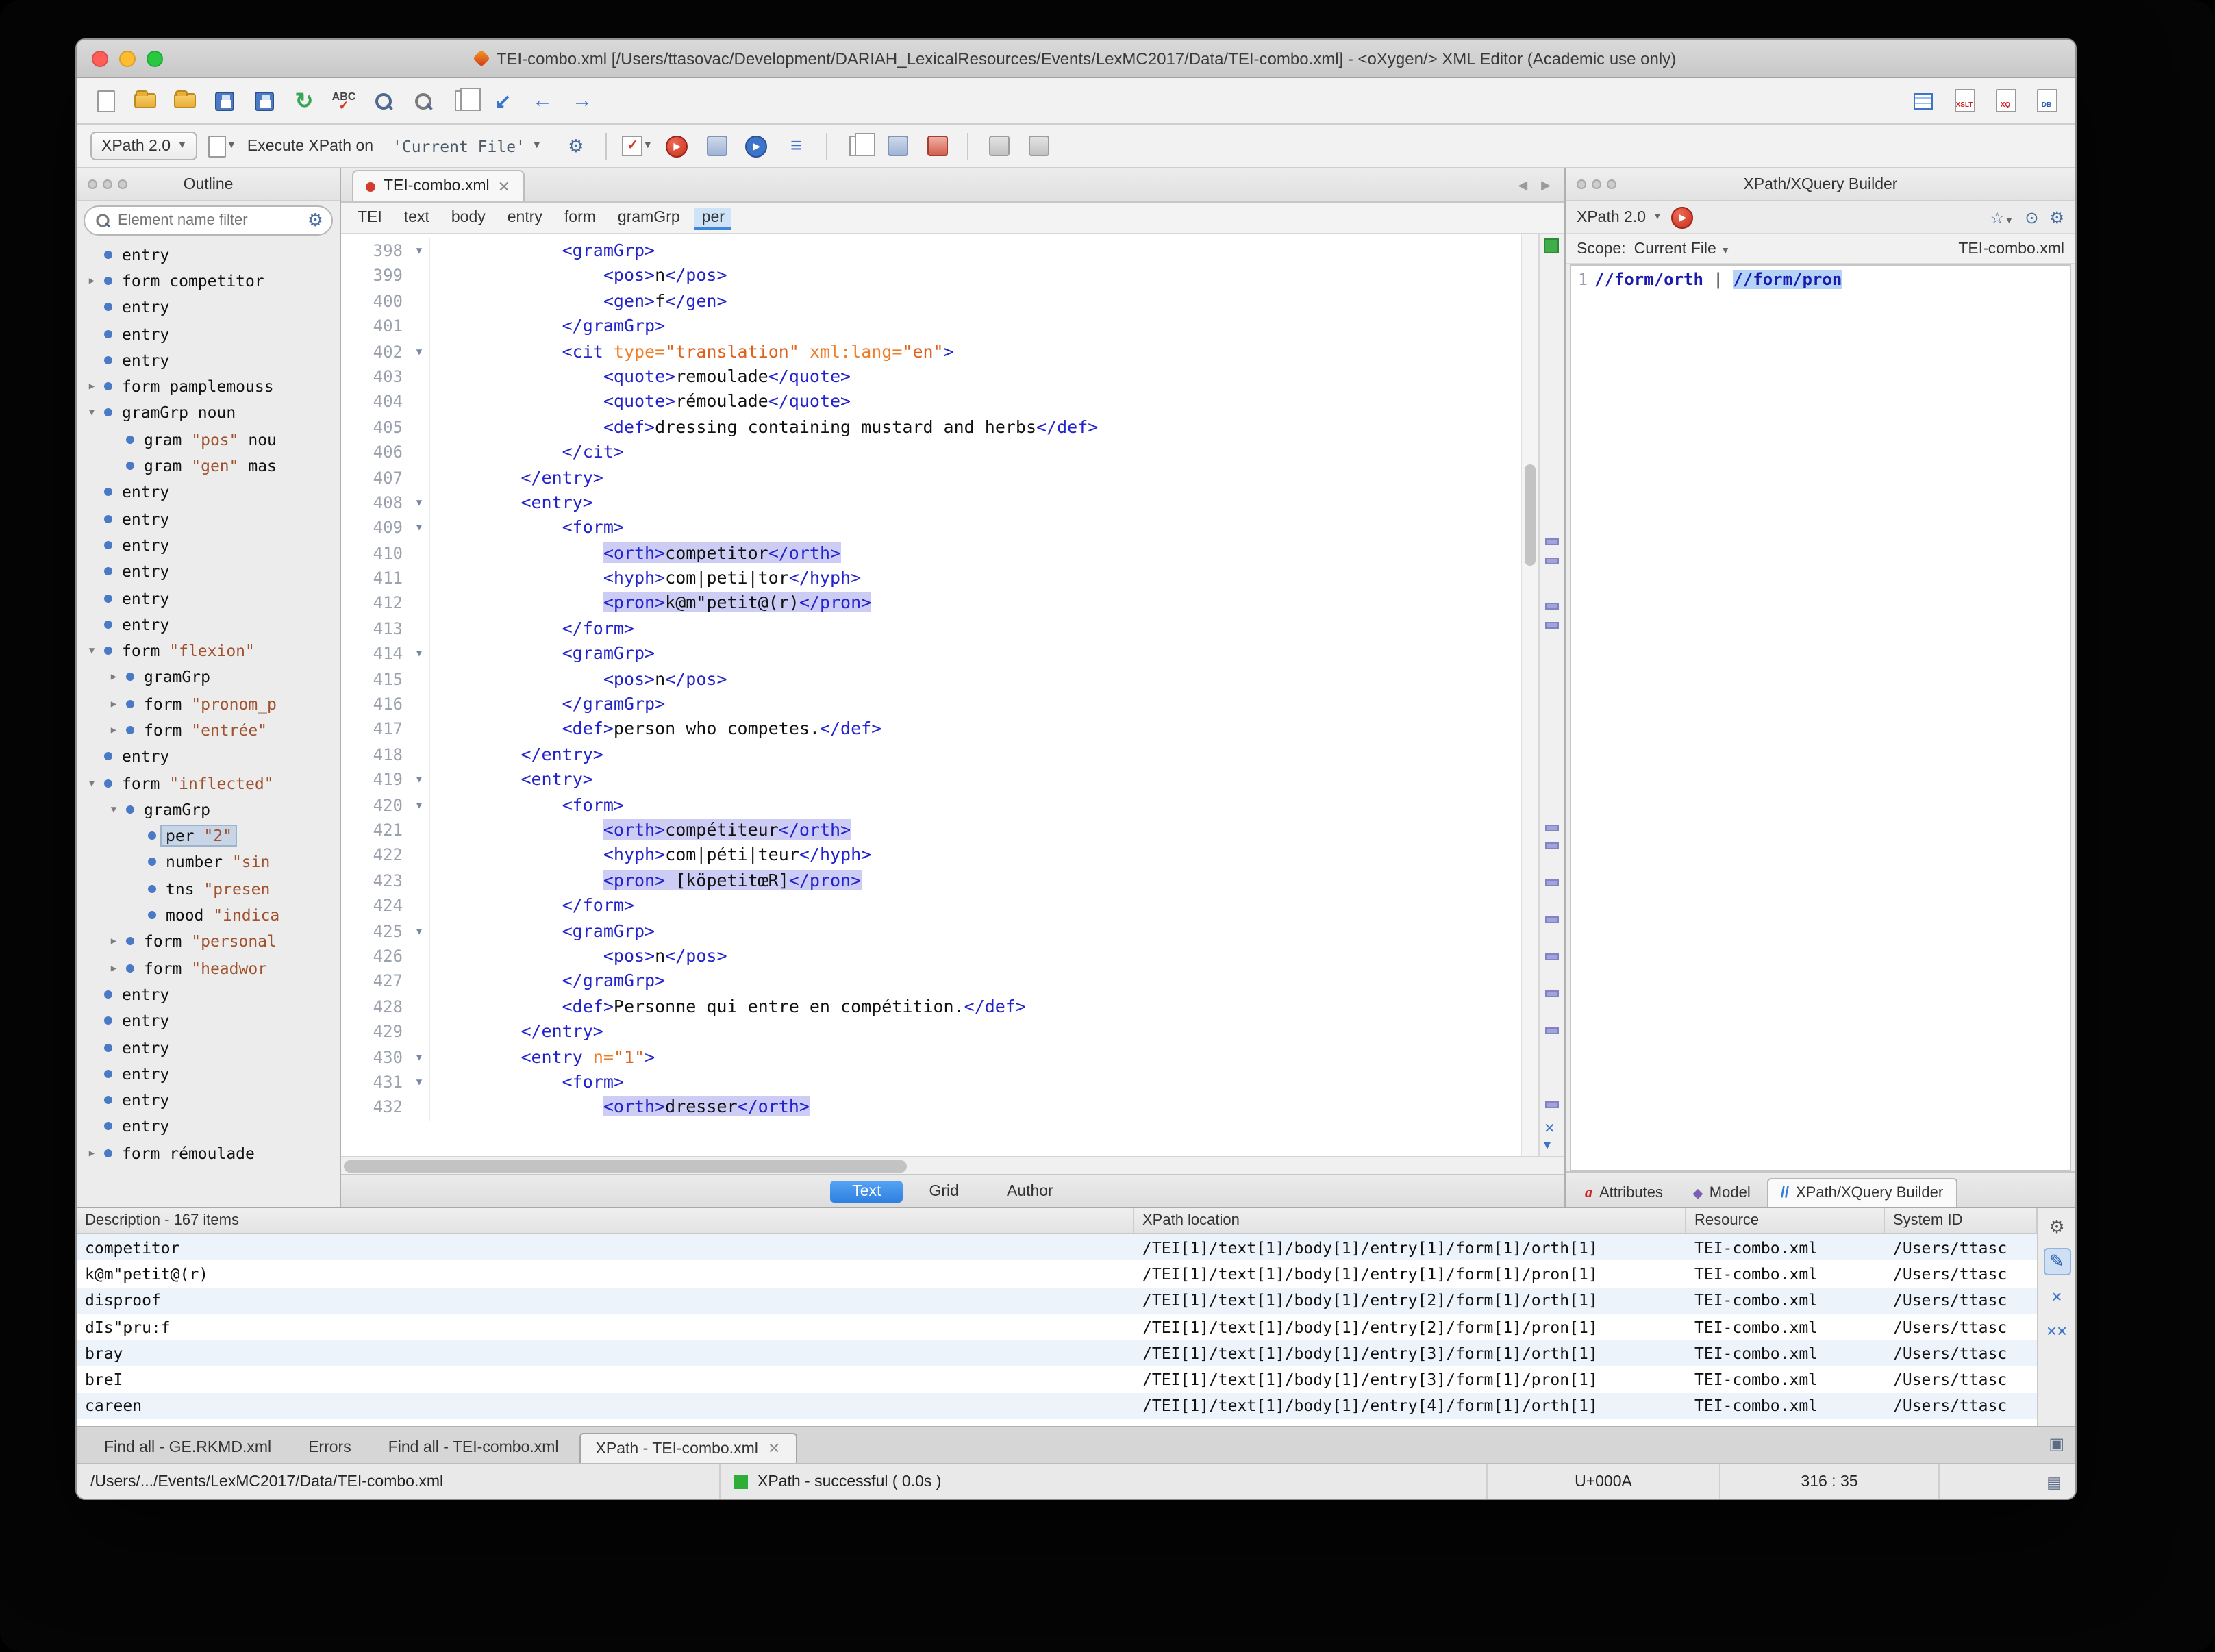  I want to click on column-resource: Resource, so click(1785, 1220).